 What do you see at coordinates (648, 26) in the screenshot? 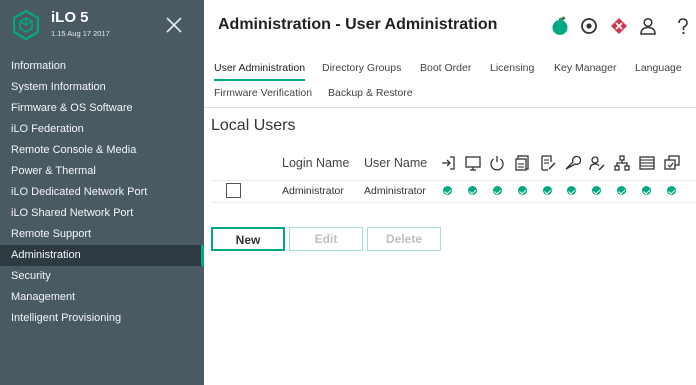
I see `user-icon` at bounding box center [648, 26].